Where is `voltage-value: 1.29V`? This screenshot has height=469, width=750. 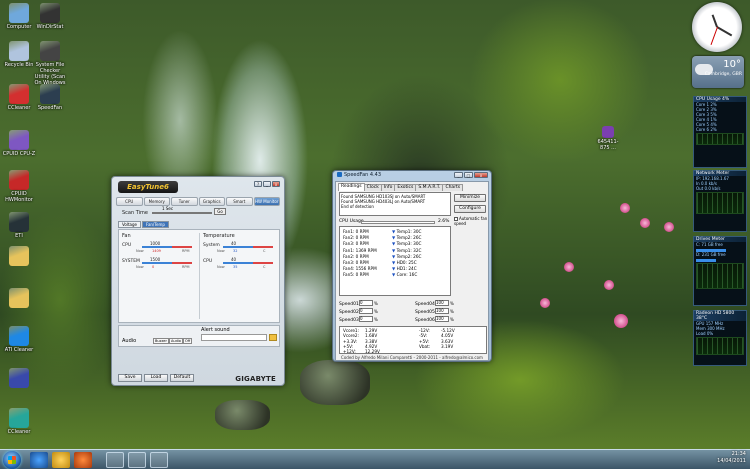 voltage-value: 1.29V is located at coordinates (371, 330).